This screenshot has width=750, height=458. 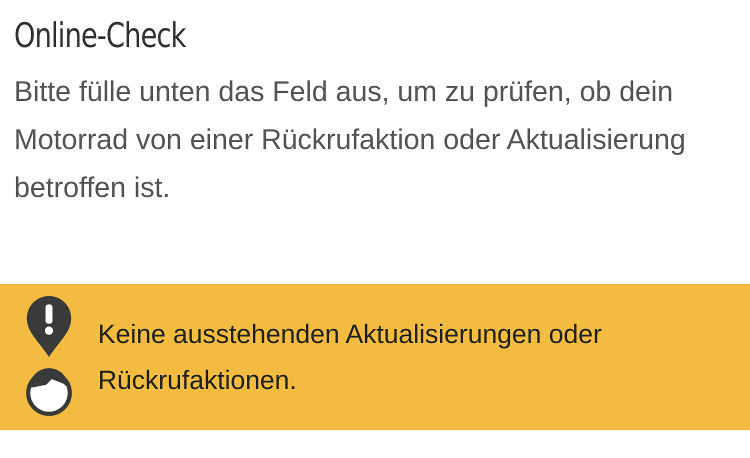 I want to click on page-title: Online-Check, so click(x=101, y=36).